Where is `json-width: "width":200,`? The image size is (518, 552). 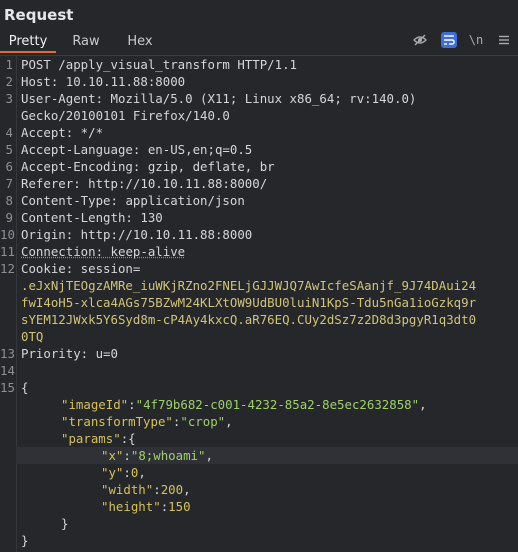
json-width: "width":200, is located at coordinates (146, 489).